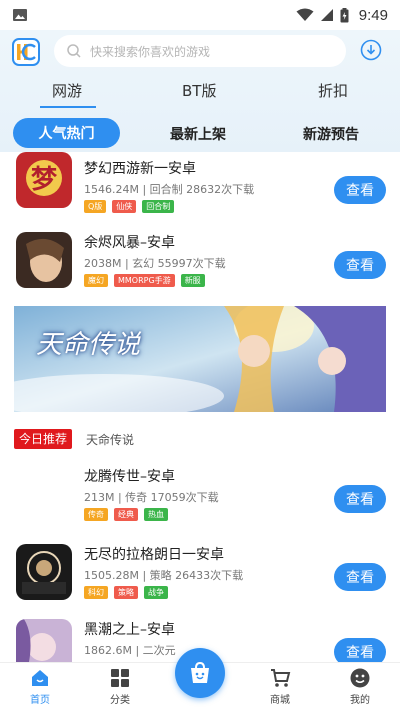  What do you see at coordinates (333, 90) in the screenshot?
I see `tab-discount: 折扣` at bounding box center [333, 90].